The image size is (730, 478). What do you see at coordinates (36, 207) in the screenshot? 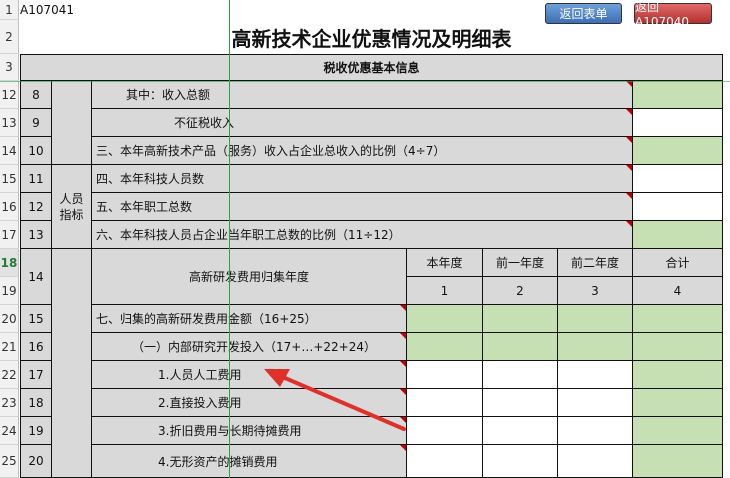
I see `row-index: 12` at bounding box center [36, 207].